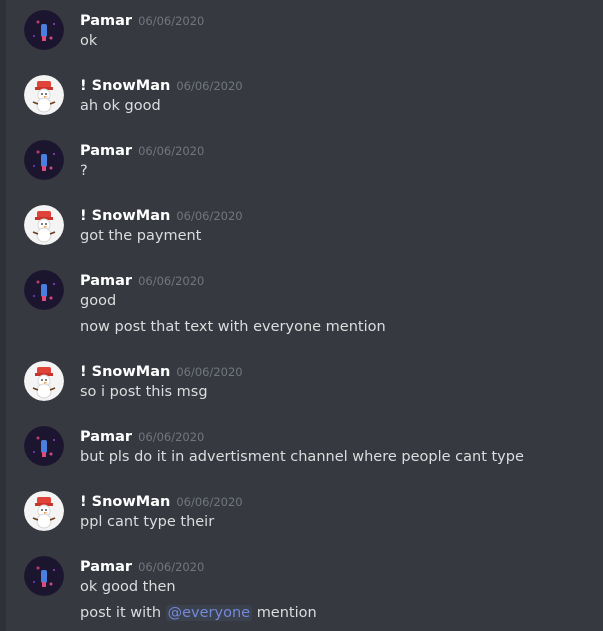 This screenshot has width=603, height=631. Describe the element at coordinates (147, 522) in the screenshot. I see `message-text: ppl cant type their` at that location.